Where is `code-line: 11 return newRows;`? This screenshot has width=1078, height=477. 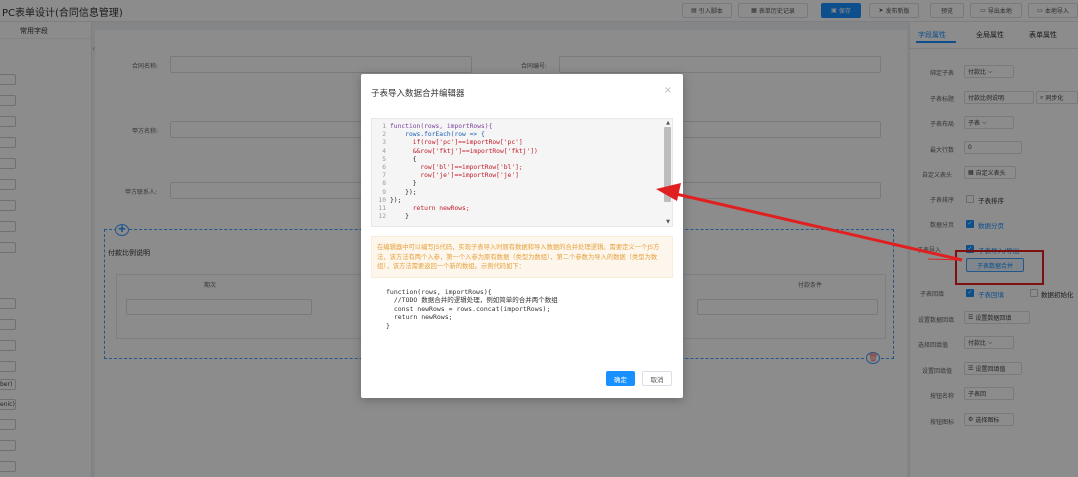
code-line: 11 return newRows; is located at coordinates (424, 208).